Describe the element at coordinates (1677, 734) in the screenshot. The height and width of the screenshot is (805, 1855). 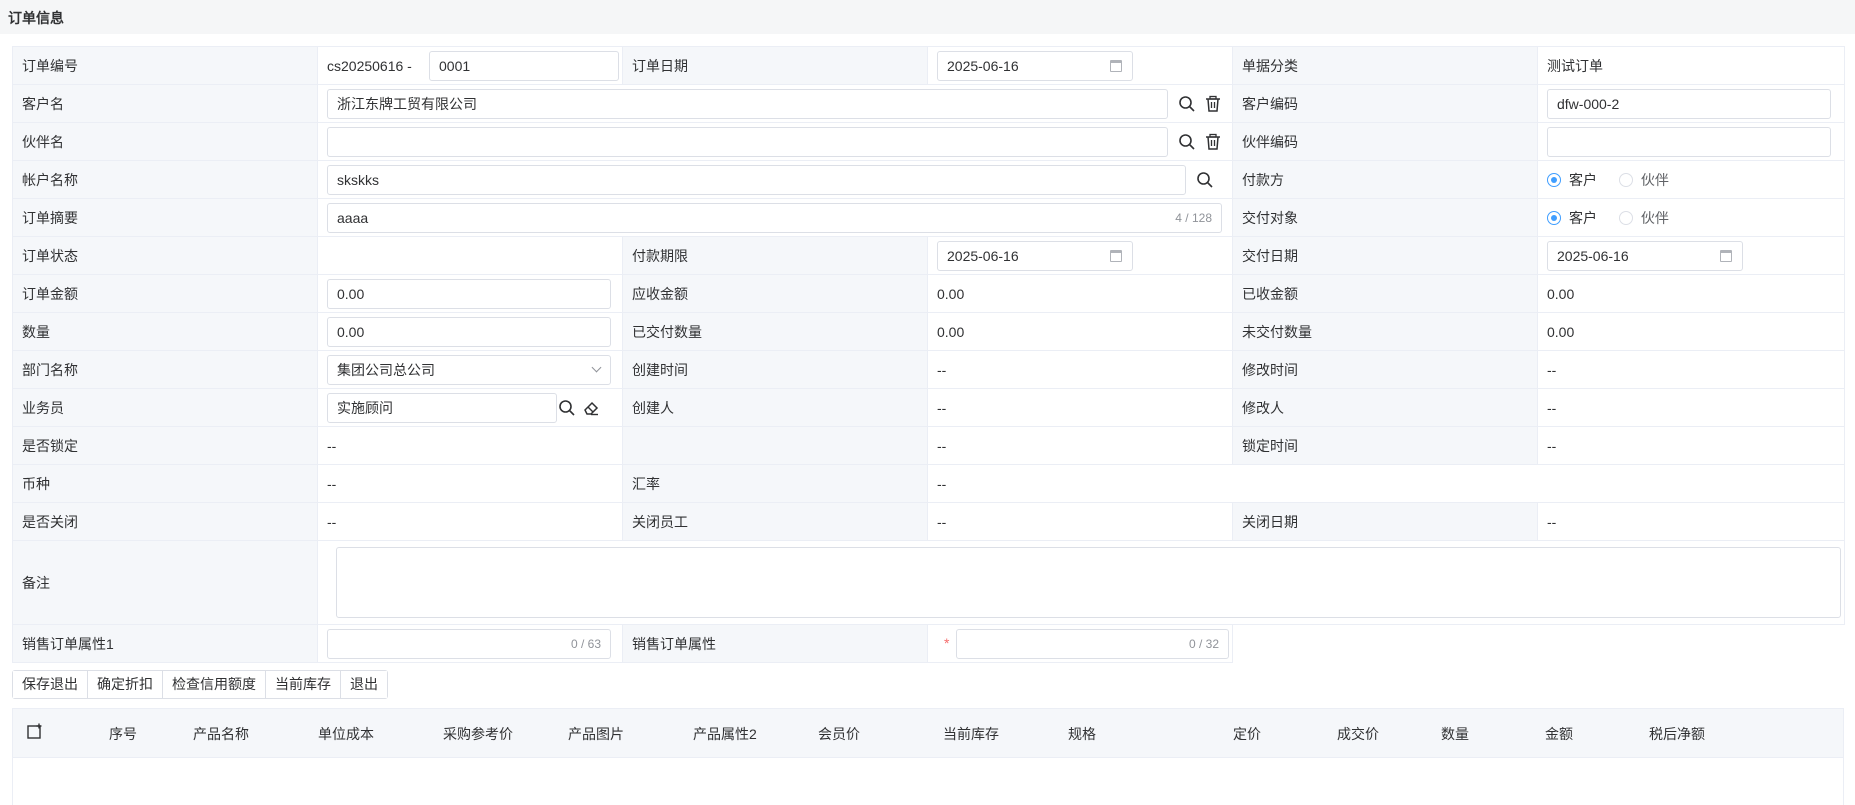
I see `grid-column-header: 税后净额` at that location.